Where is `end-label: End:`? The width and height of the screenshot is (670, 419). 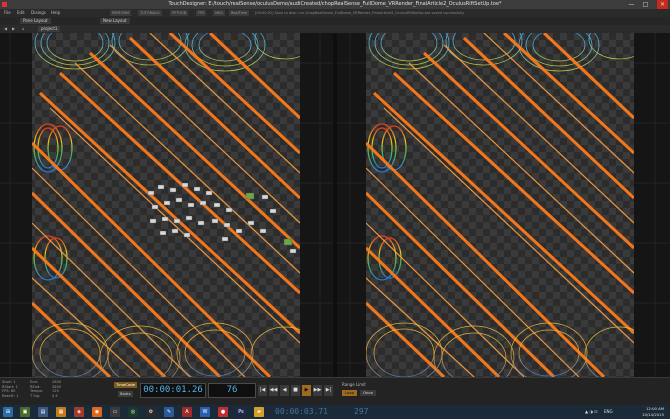 end-label: End: is located at coordinates (34, 382).